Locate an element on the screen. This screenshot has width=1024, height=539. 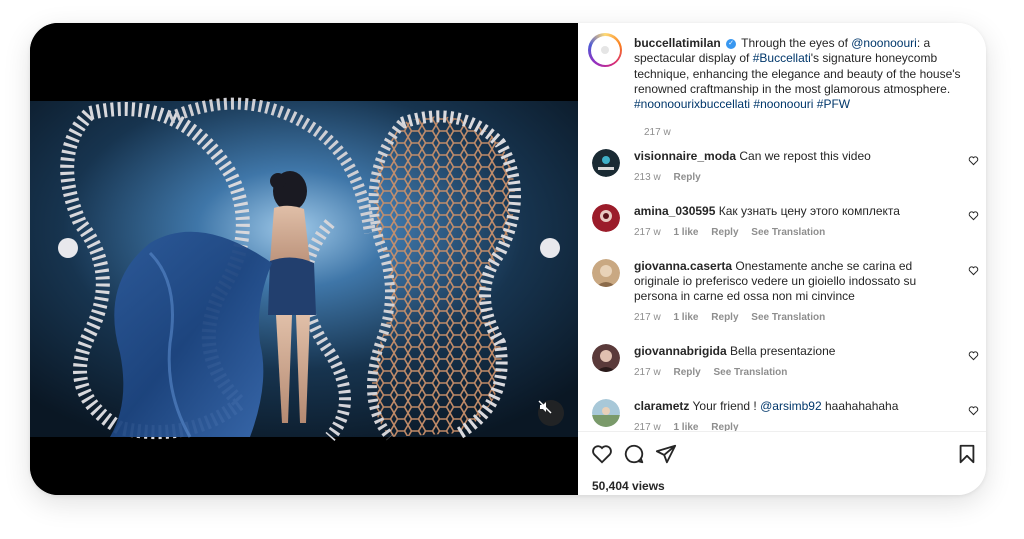
mute-button is located at coordinates (551, 413).